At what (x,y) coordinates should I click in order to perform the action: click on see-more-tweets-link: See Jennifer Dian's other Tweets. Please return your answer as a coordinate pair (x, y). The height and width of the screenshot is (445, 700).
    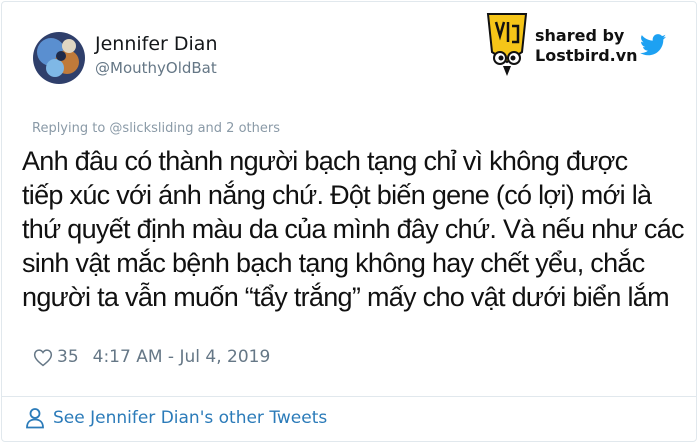
    Looking at the image, I should click on (176, 418).